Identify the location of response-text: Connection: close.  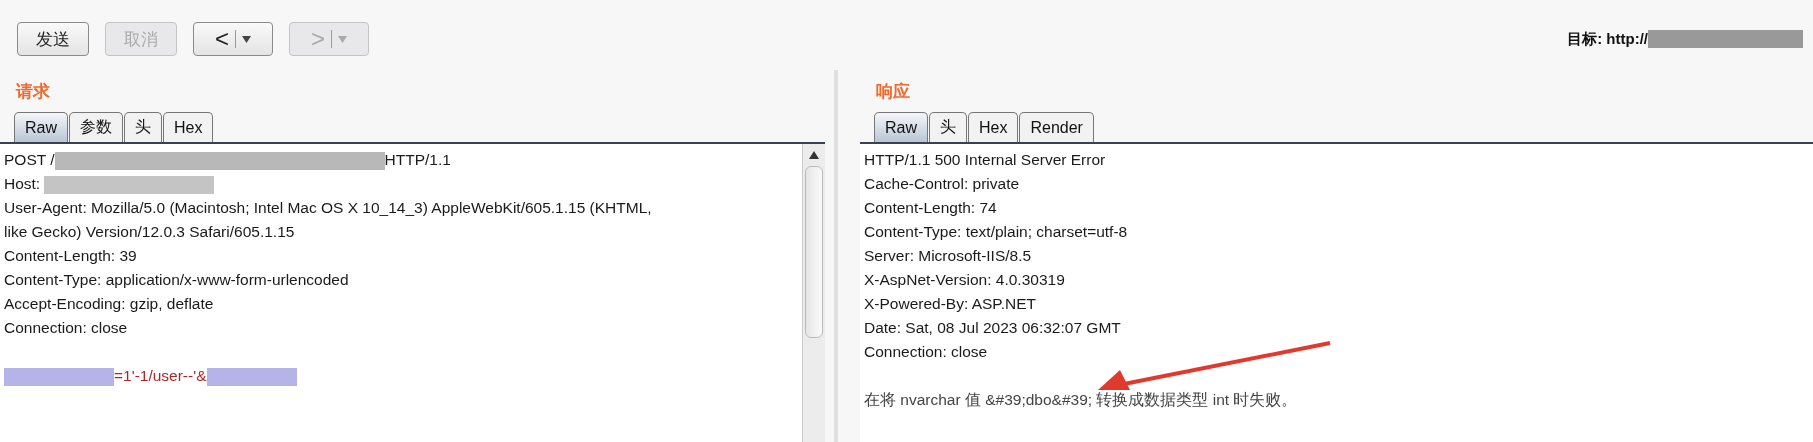
(926, 351).